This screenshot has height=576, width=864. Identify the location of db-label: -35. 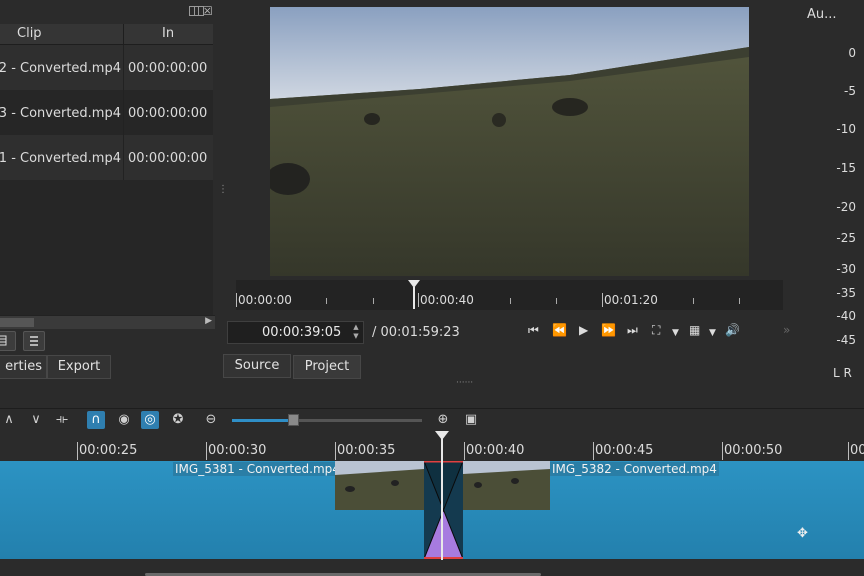
(846, 293).